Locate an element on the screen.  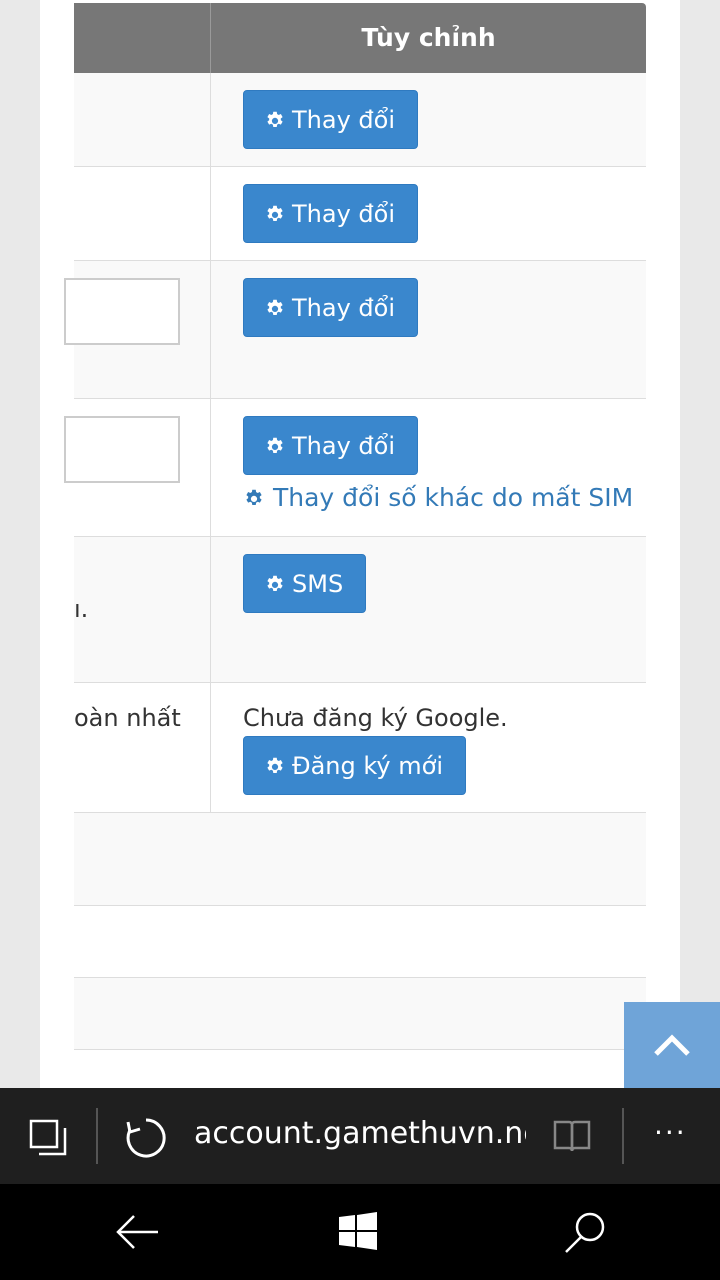
search-icon is located at coordinates (585, 1235).